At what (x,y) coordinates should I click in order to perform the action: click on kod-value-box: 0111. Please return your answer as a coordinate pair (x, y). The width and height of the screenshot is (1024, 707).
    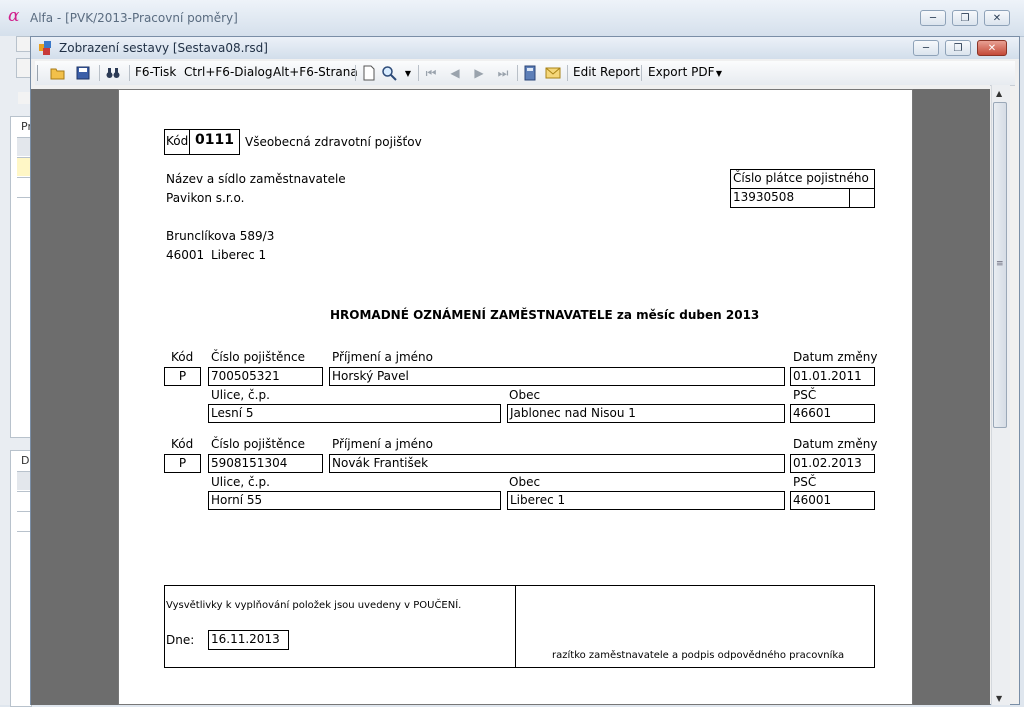
    Looking at the image, I should click on (214, 142).